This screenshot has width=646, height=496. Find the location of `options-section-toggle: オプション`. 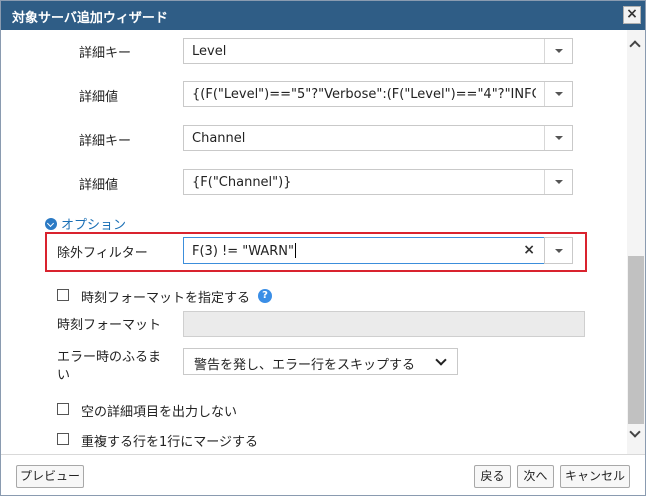

options-section-toggle: オプション is located at coordinates (85, 223).